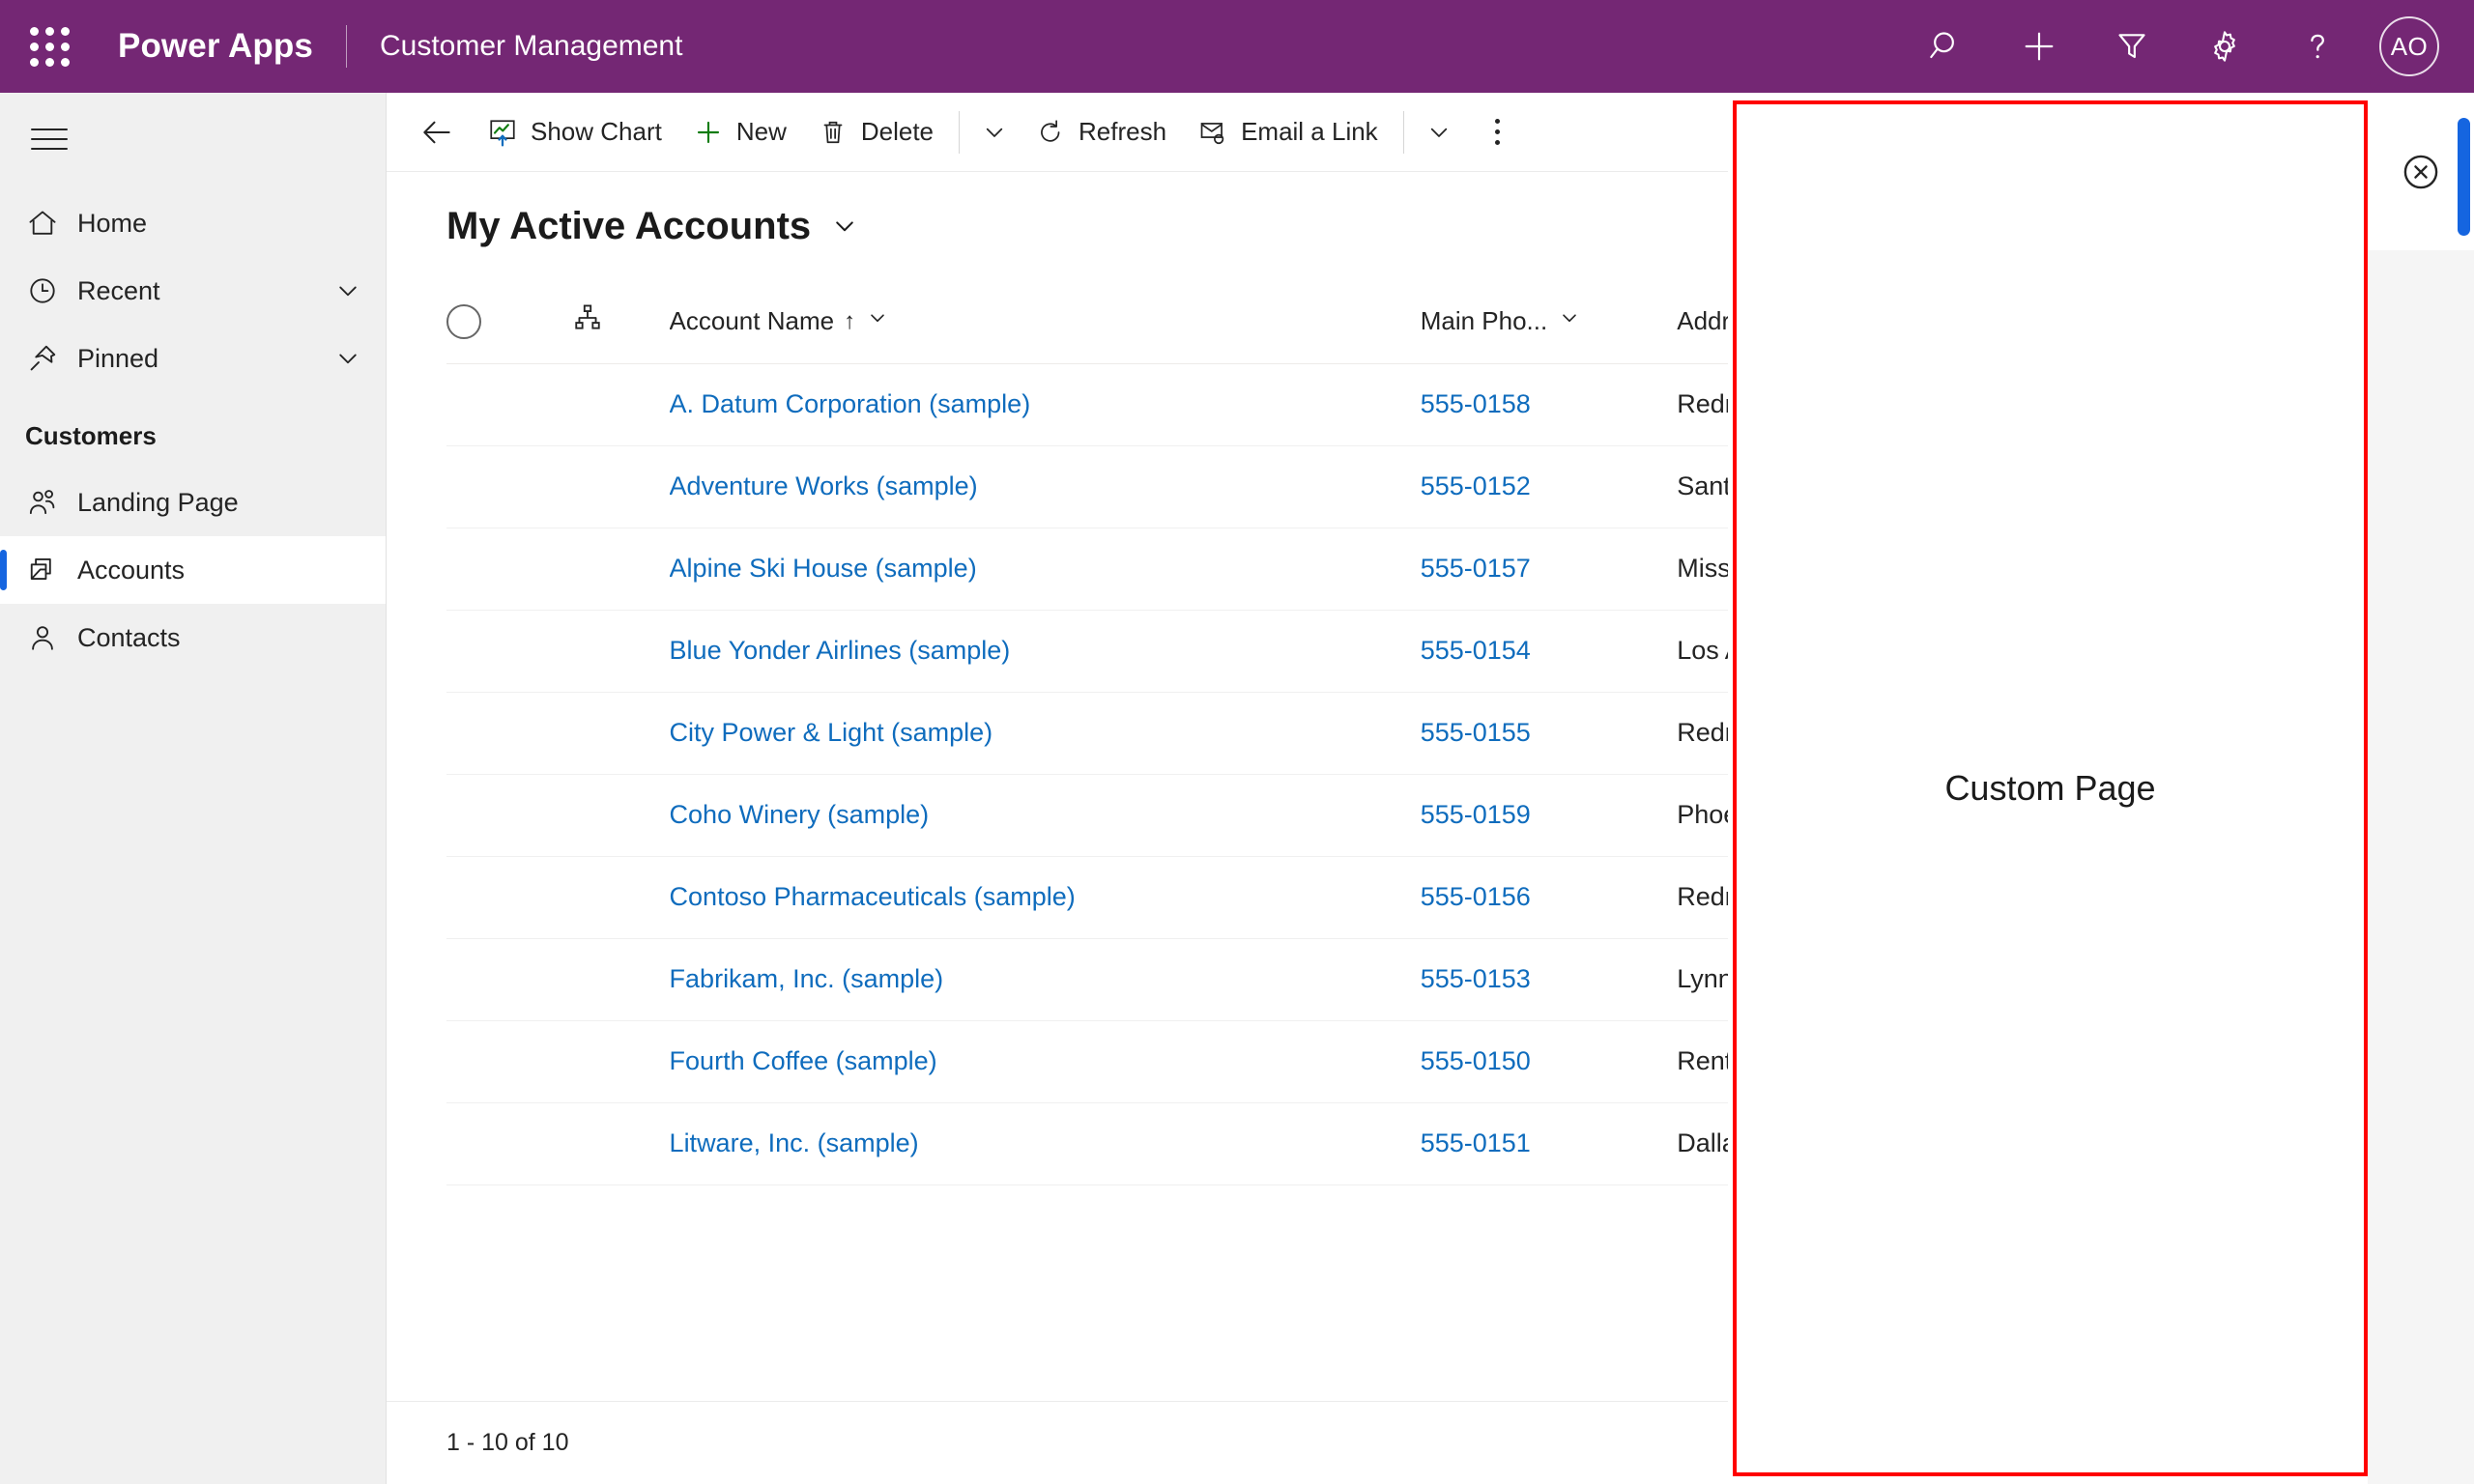  Describe the element at coordinates (1476, 1143) in the screenshot. I see `phone-link: 555-0151` at that location.